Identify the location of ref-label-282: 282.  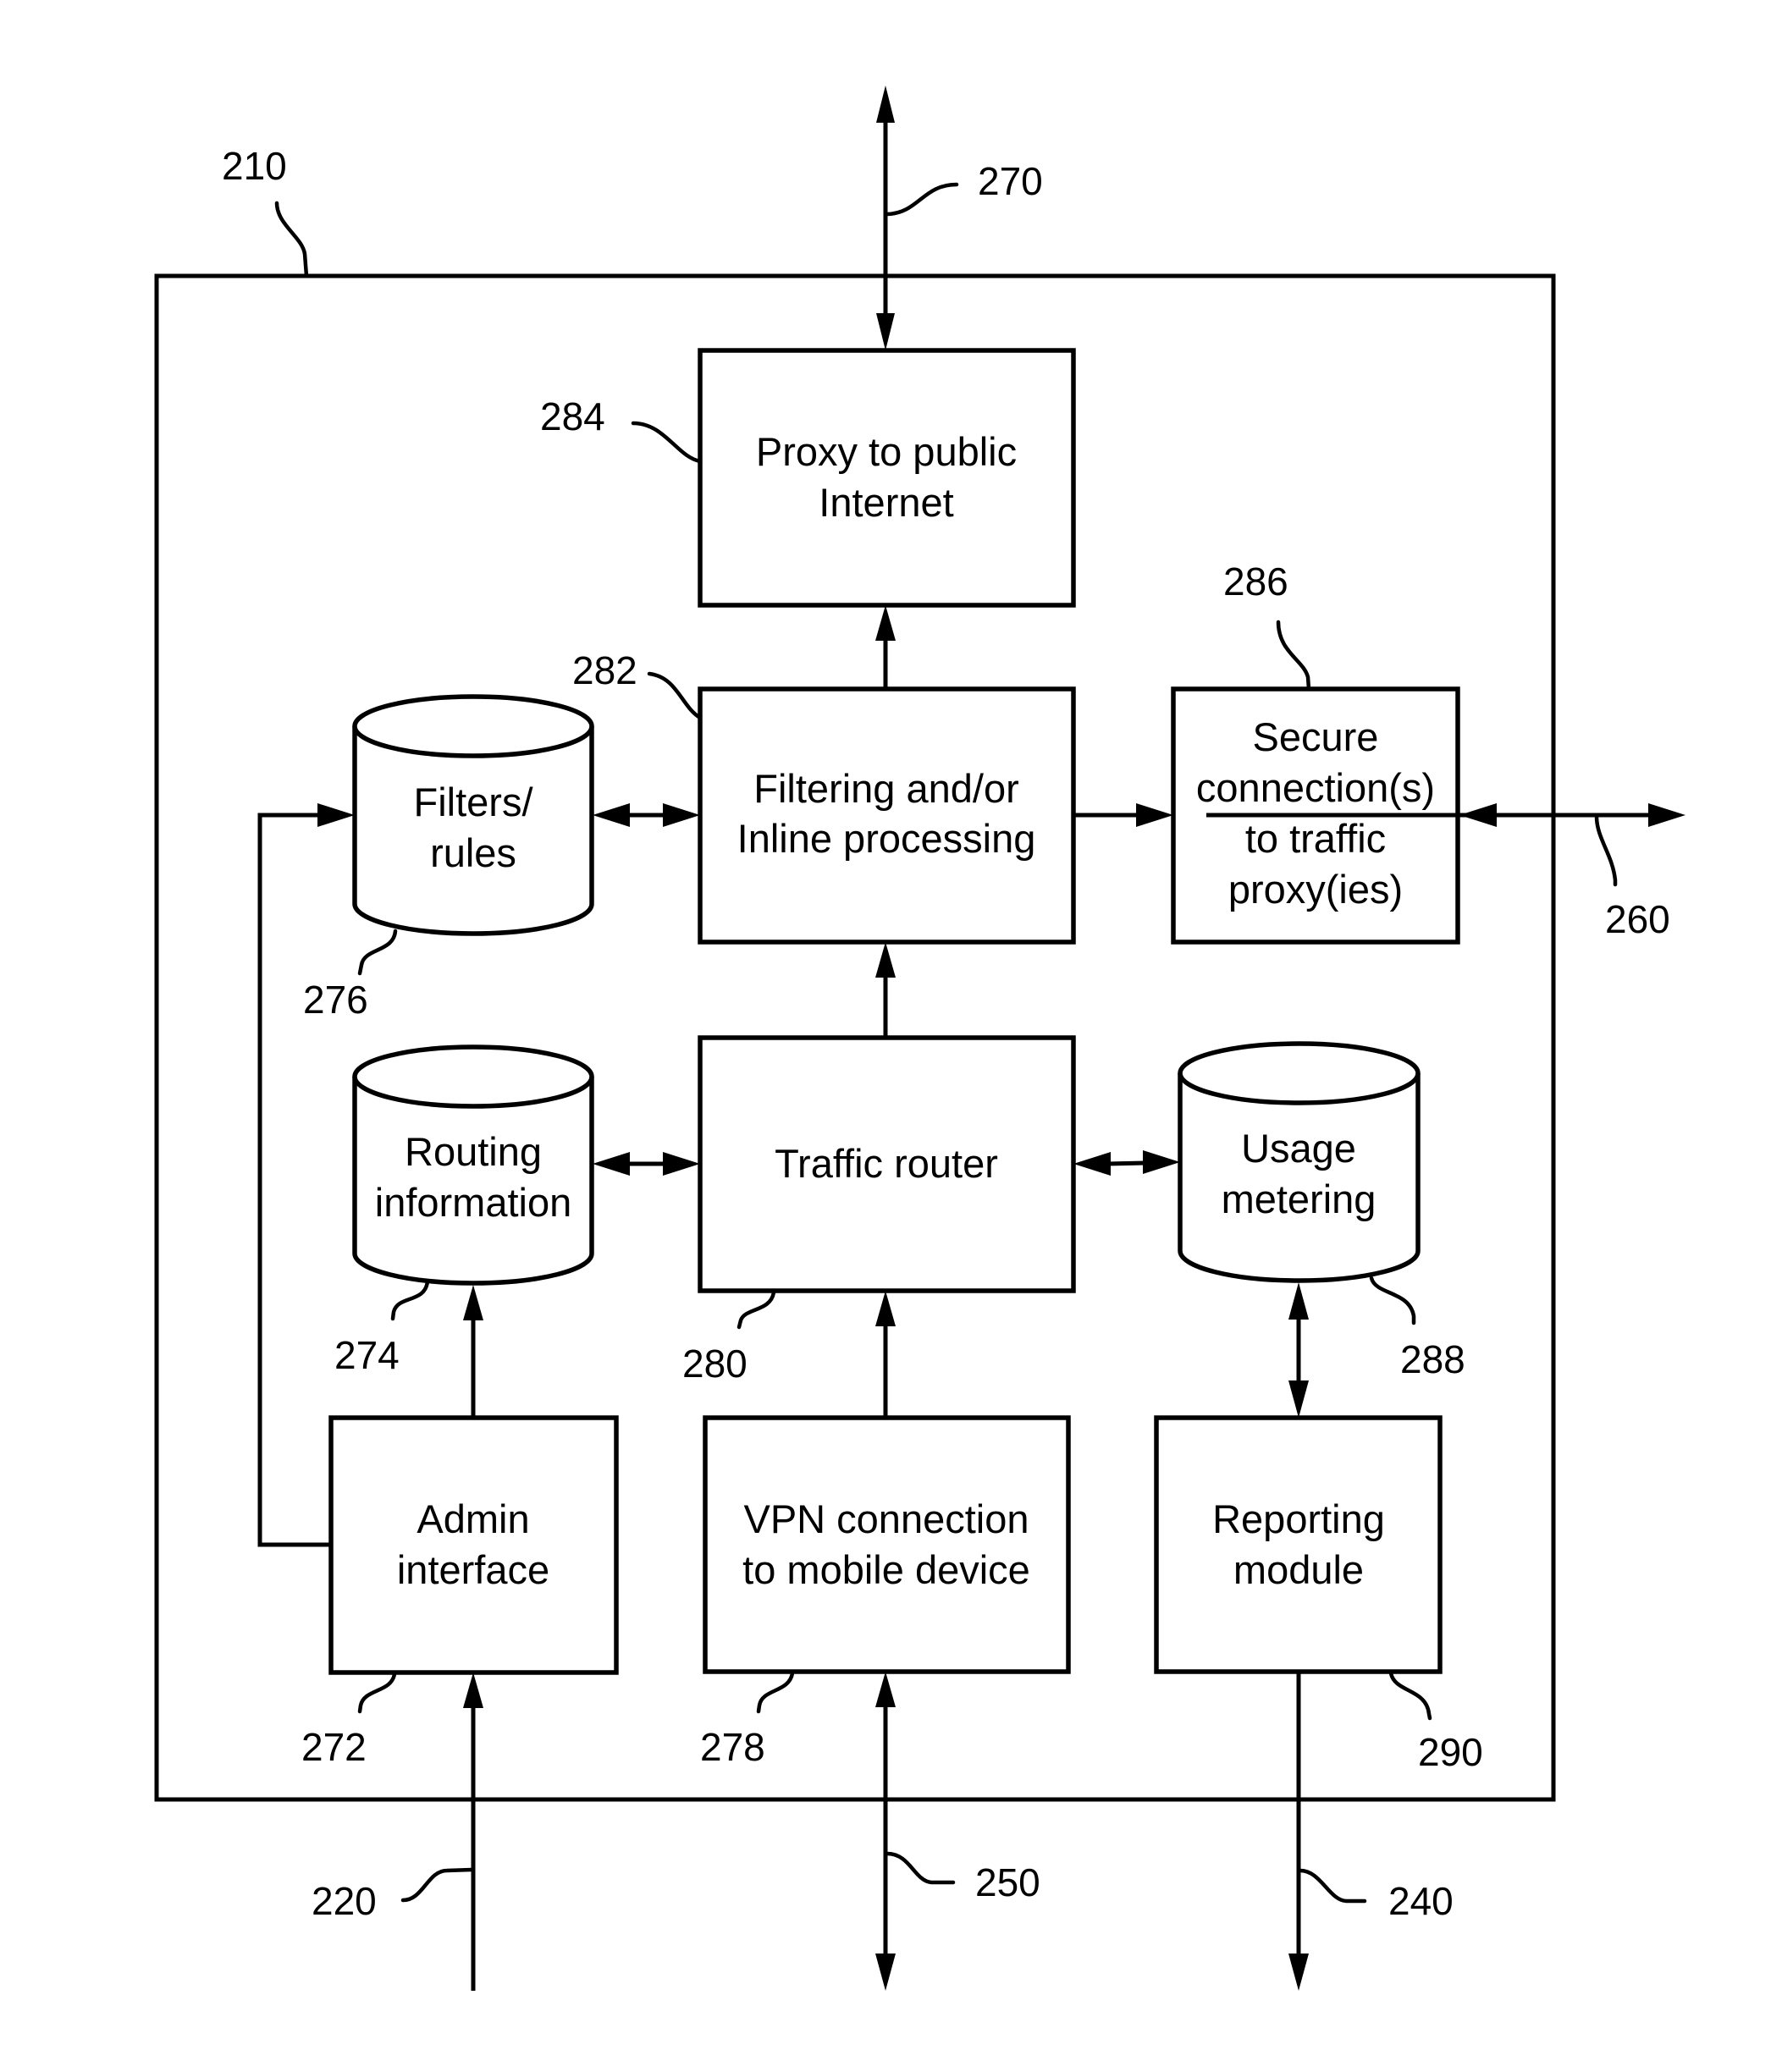
(604, 670).